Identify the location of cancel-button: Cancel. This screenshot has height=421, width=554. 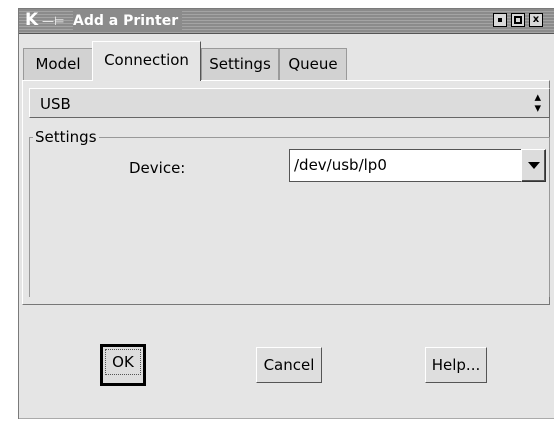
(289, 365).